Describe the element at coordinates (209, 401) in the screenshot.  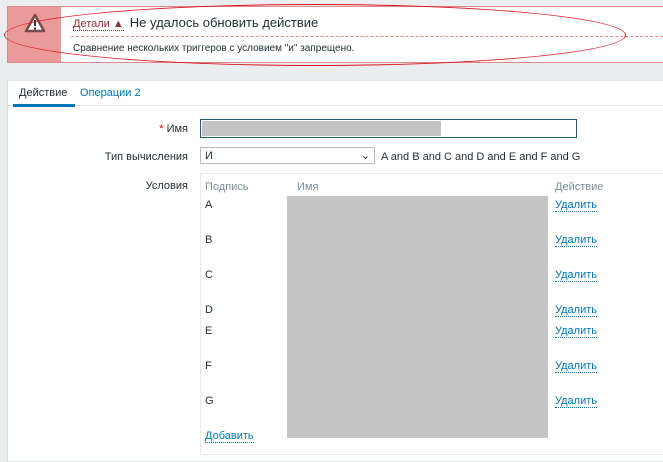
I see `condition-label: G` at that location.